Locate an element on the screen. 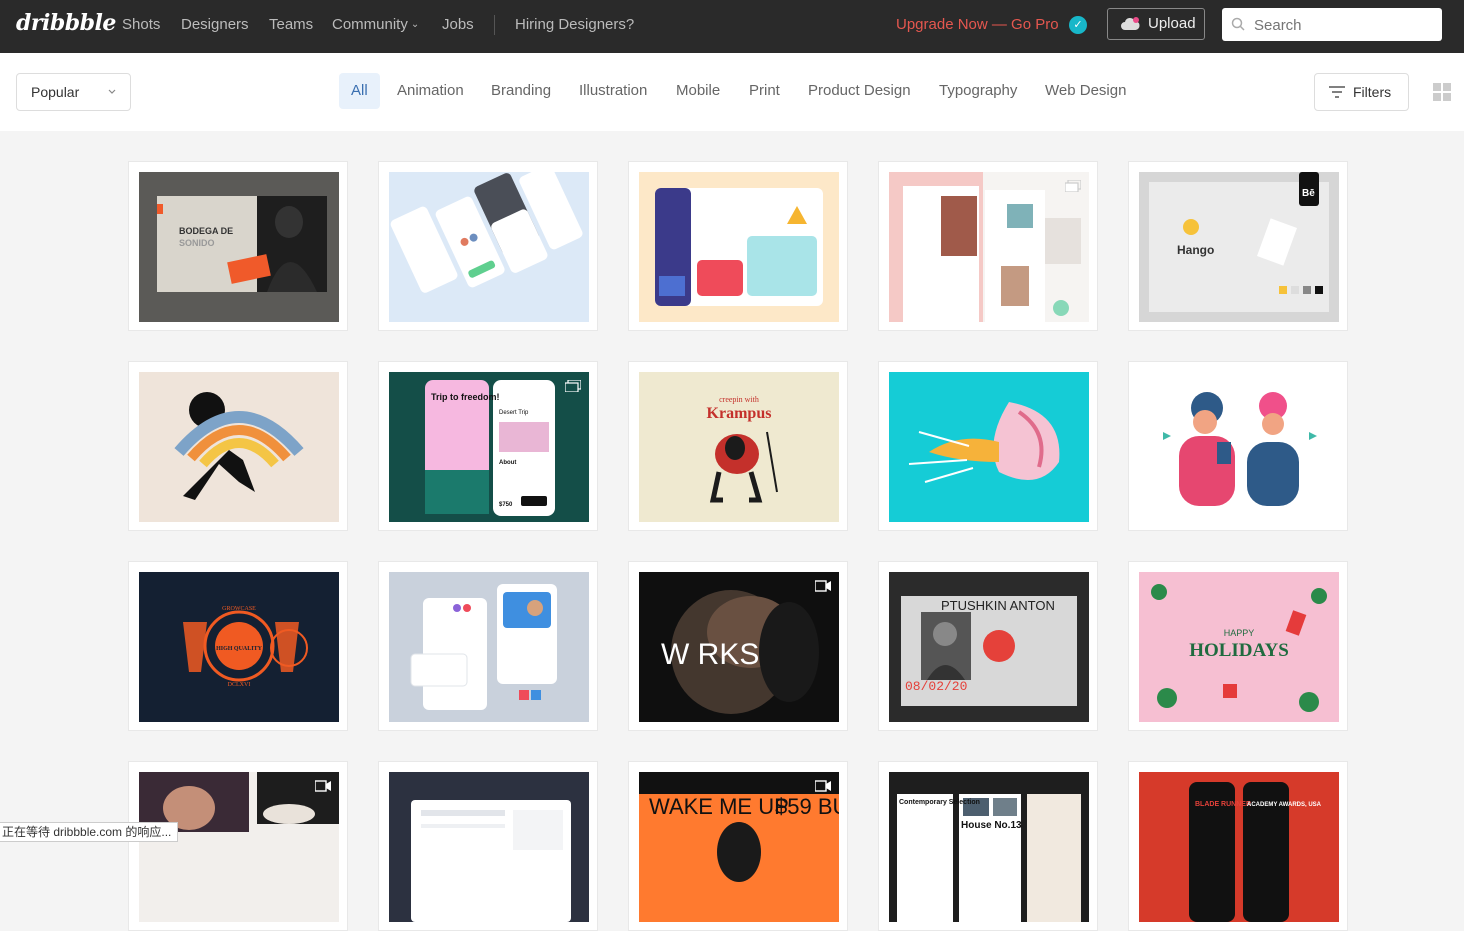 The image size is (1464, 931). upload-button: Upload is located at coordinates (1156, 24).